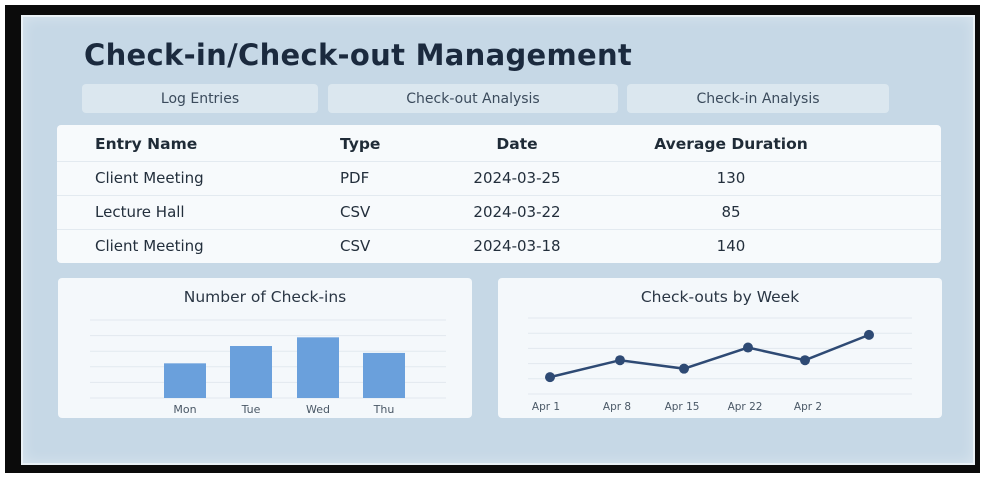 This screenshot has width=985, height=479. I want to click on cell-date: 2024-03-25, so click(517, 178).